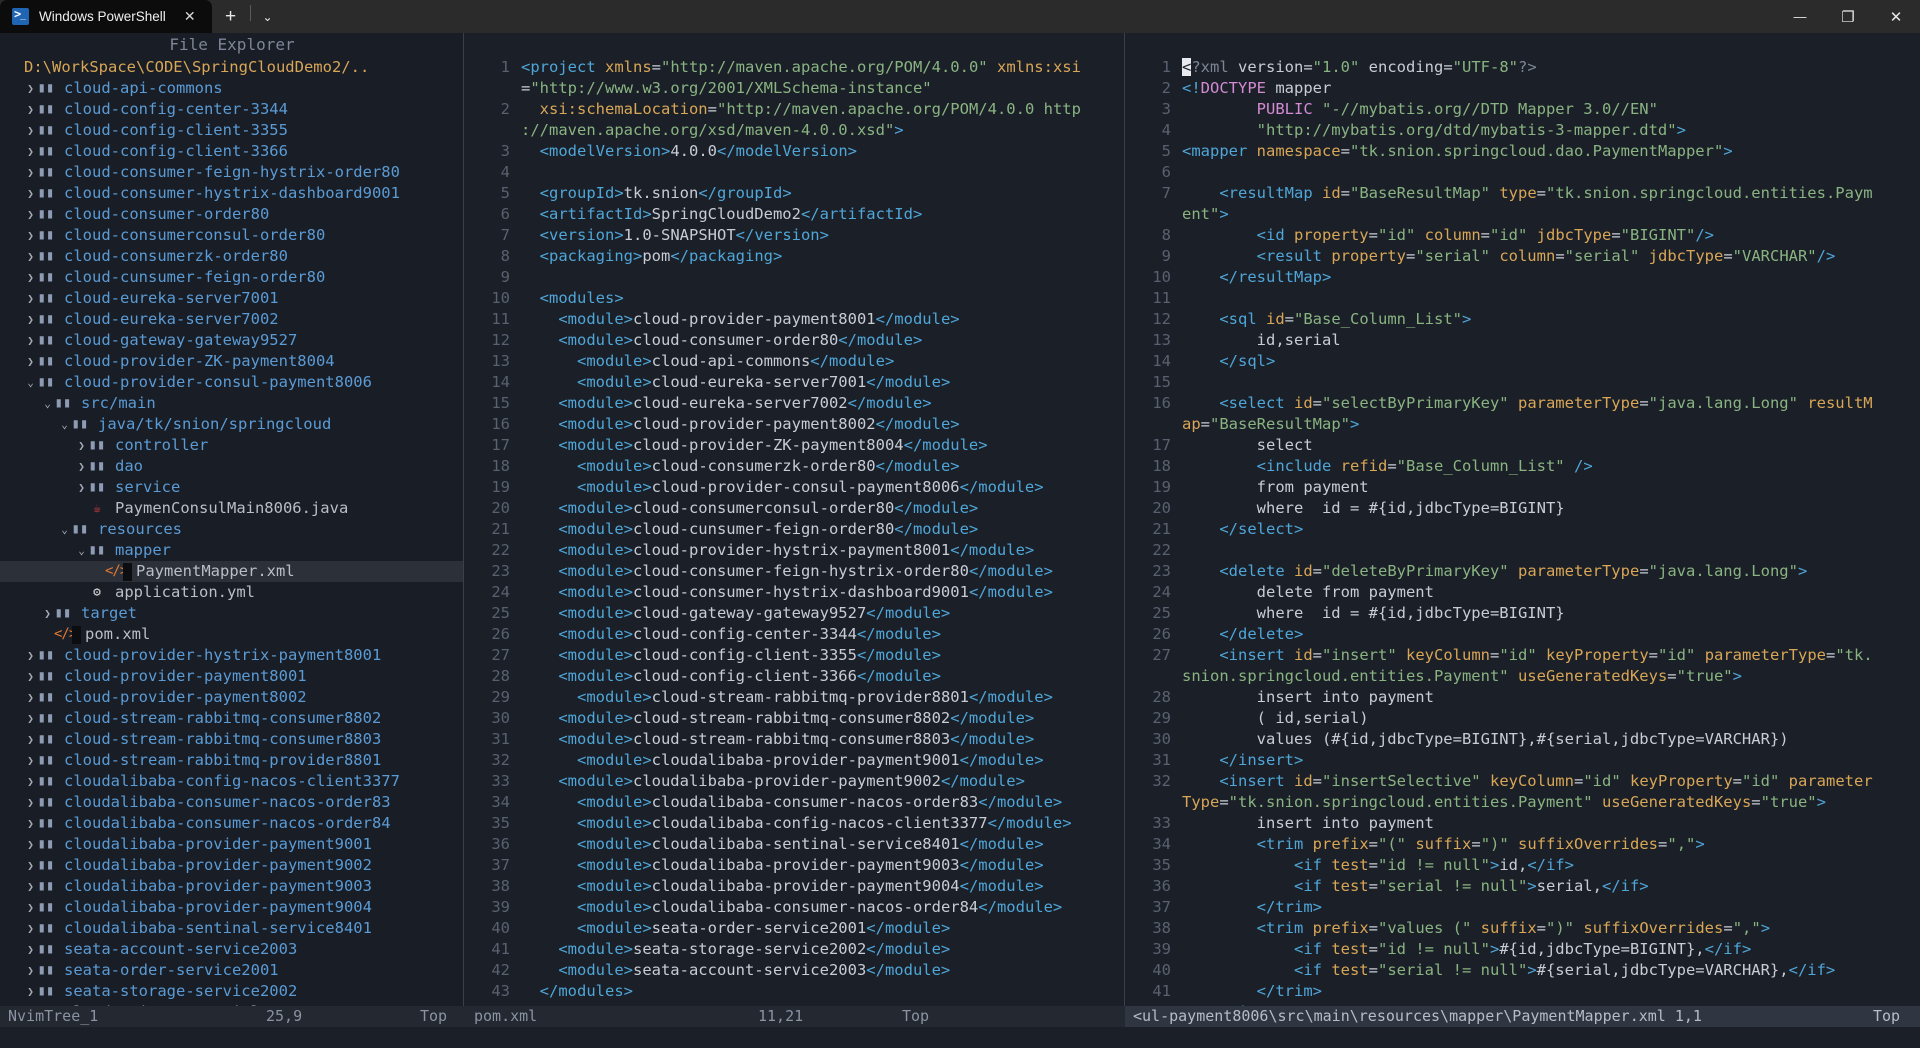 This screenshot has width=1920, height=1048. What do you see at coordinates (232, 529) in the screenshot?
I see `tree-item-resources: ⌄ ▮▮ resources` at bounding box center [232, 529].